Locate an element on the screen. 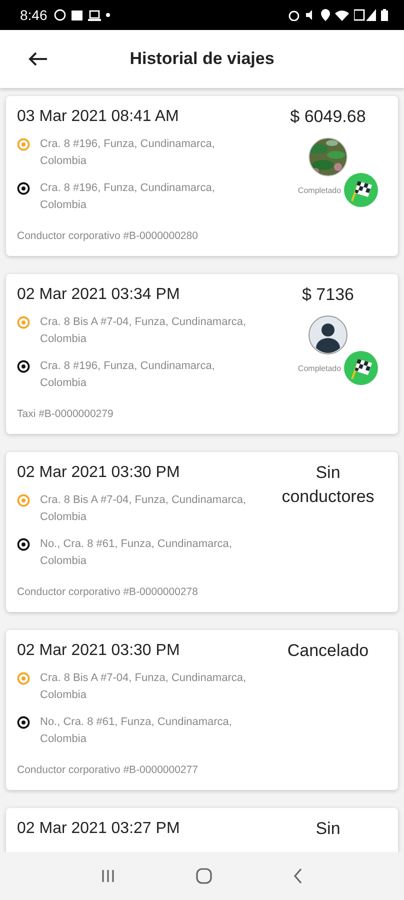 This screenshot has height=900, width=404. service-label: Taxi #B-0000000279 is located at coordinates (65, 414).